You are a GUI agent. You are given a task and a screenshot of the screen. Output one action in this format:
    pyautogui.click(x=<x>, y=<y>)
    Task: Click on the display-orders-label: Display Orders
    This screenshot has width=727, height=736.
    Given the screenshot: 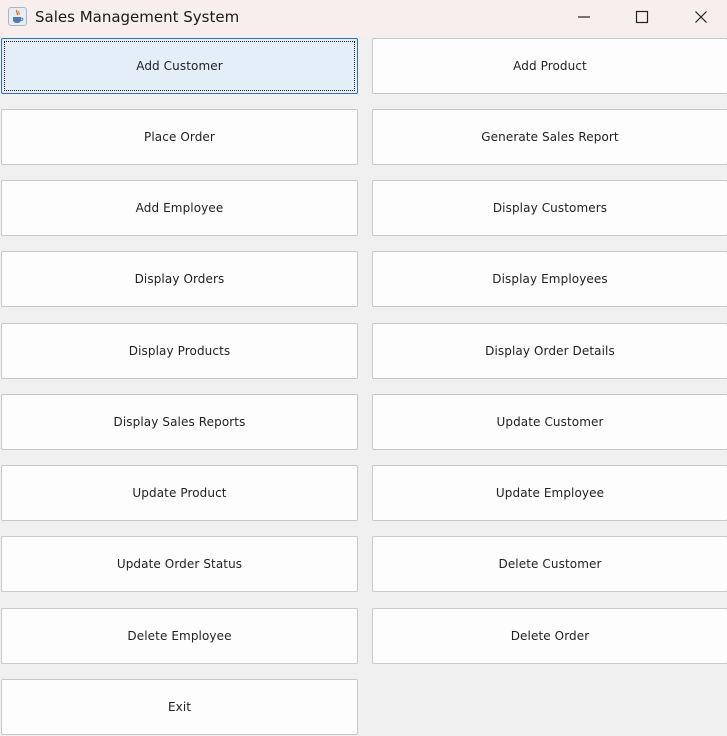 What is the action you would take?
    pyautogui.click(x=179, y=279)
    